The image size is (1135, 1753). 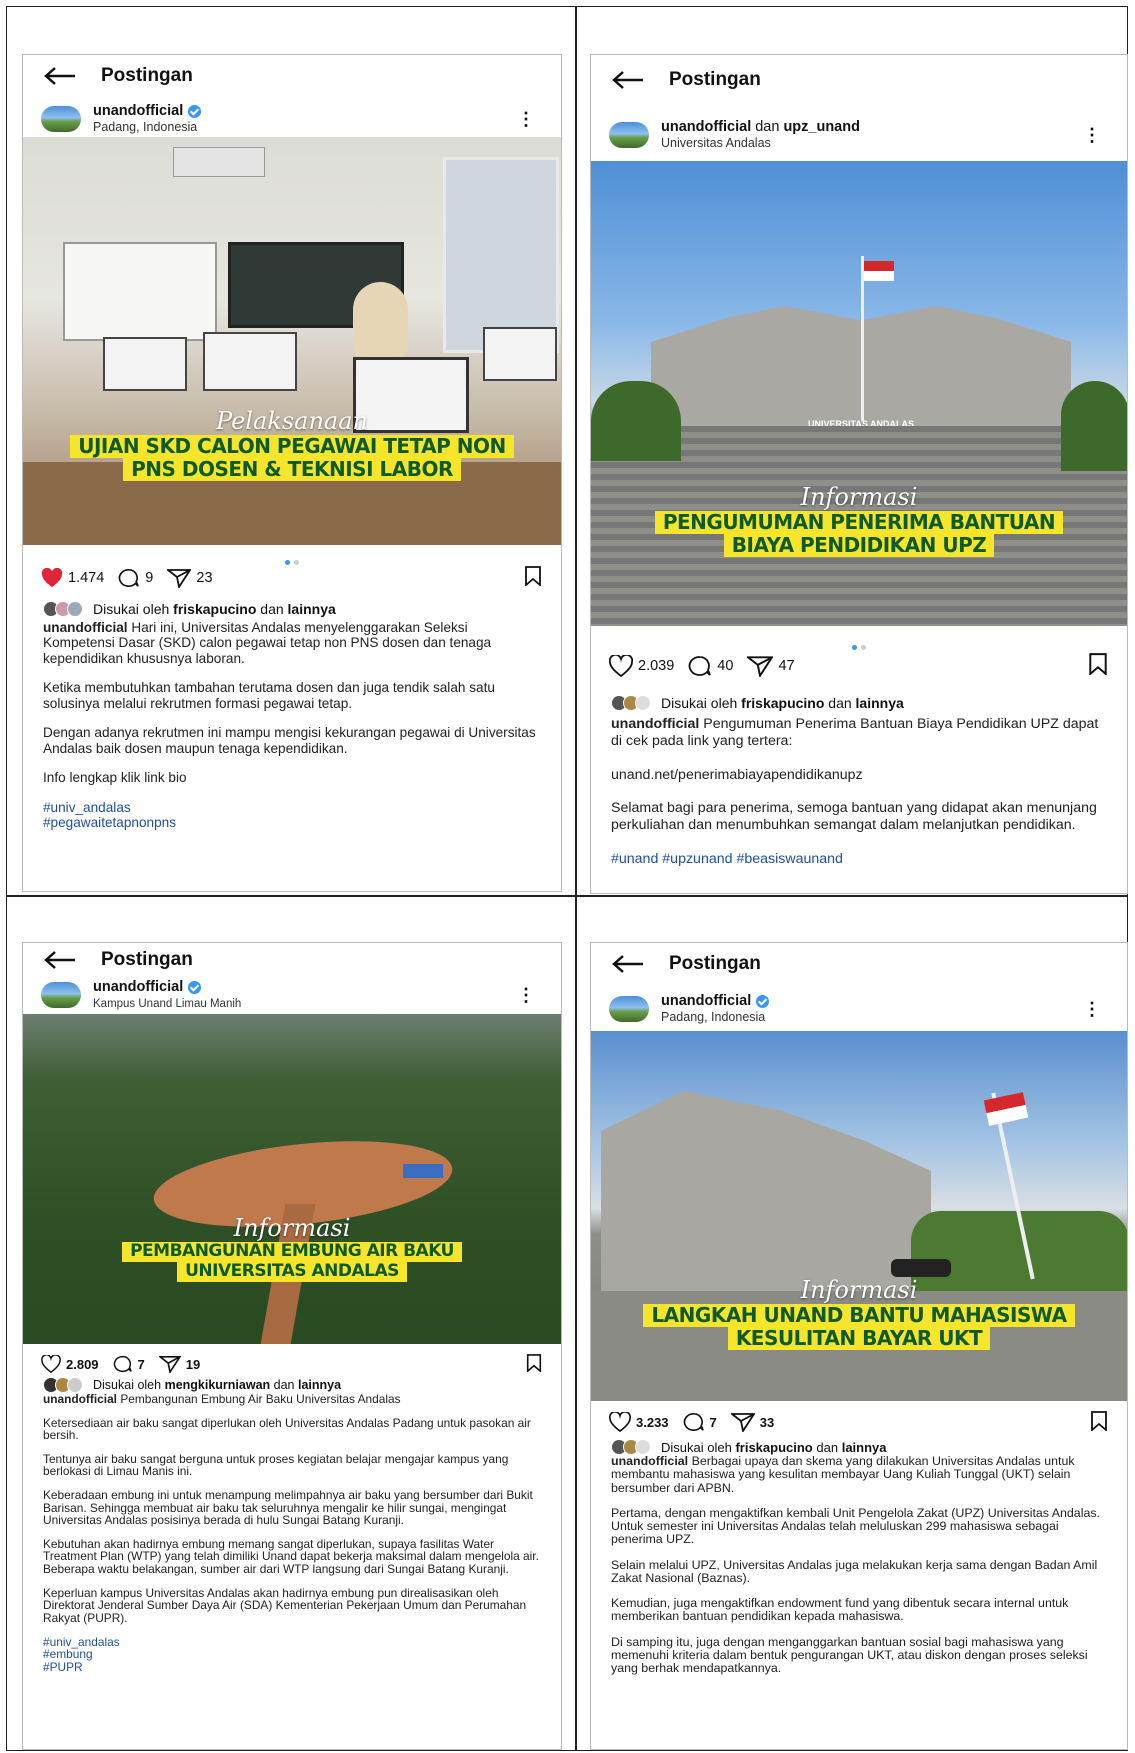 What do you see at coordinates (639, 1422) in the screenshot?
I see `like-button: 3.233` at bounding box center [639, 1422].